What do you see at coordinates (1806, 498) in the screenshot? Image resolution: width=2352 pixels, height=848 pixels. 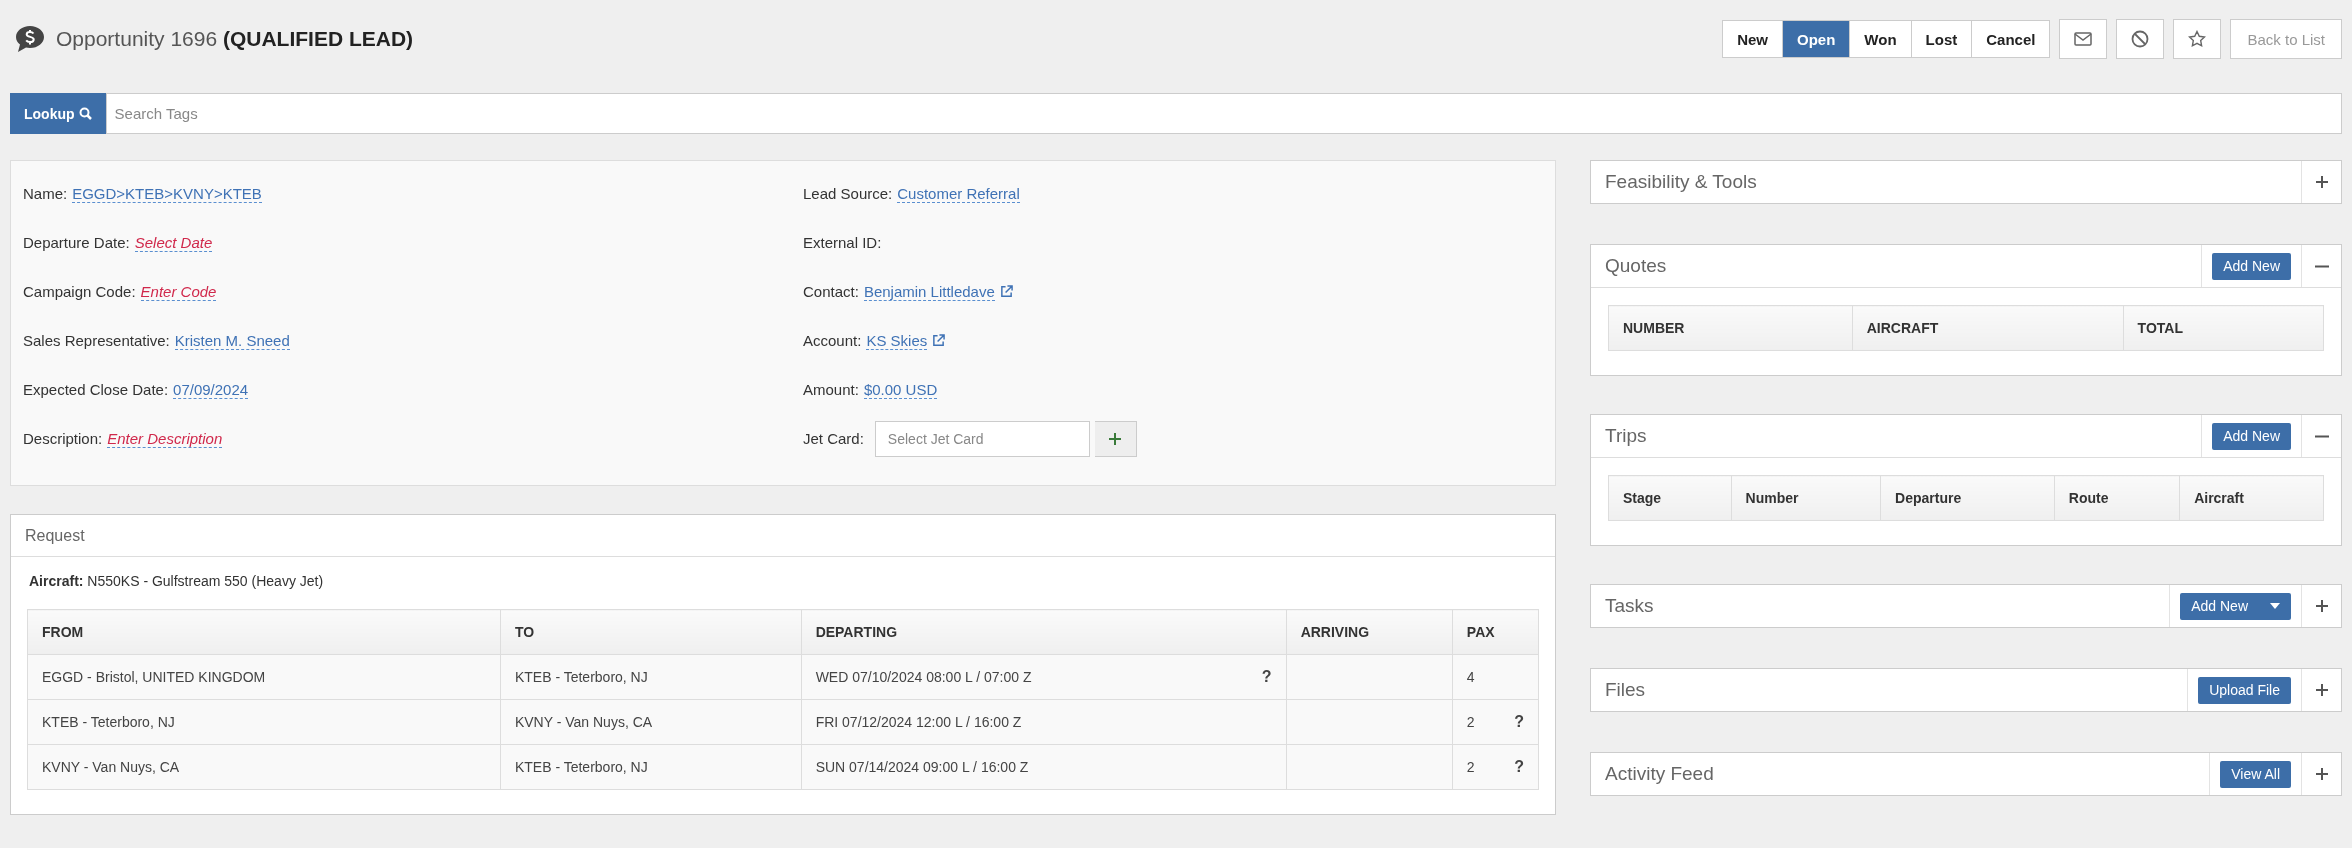 I see `column-header: Number` at bounding box center [1806, 498].